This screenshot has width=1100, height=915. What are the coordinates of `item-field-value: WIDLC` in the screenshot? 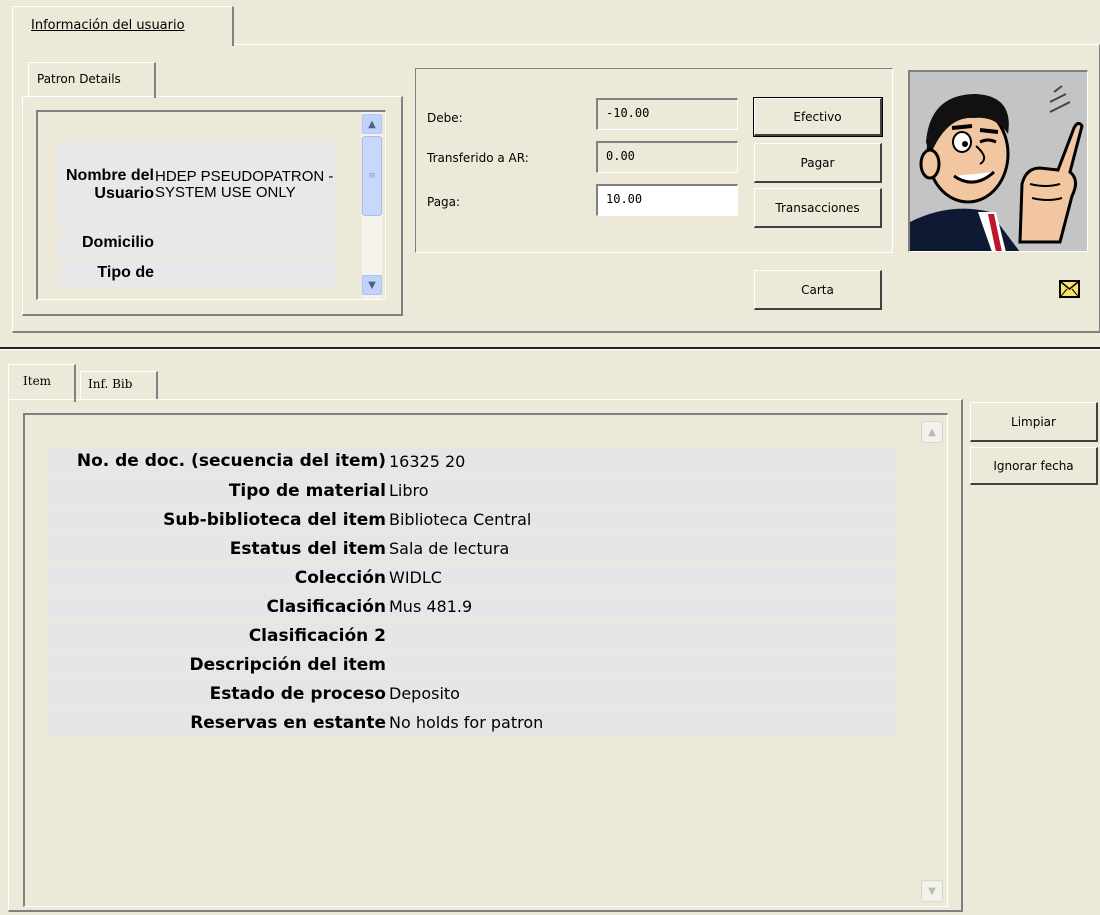 It's located at (642, 578).